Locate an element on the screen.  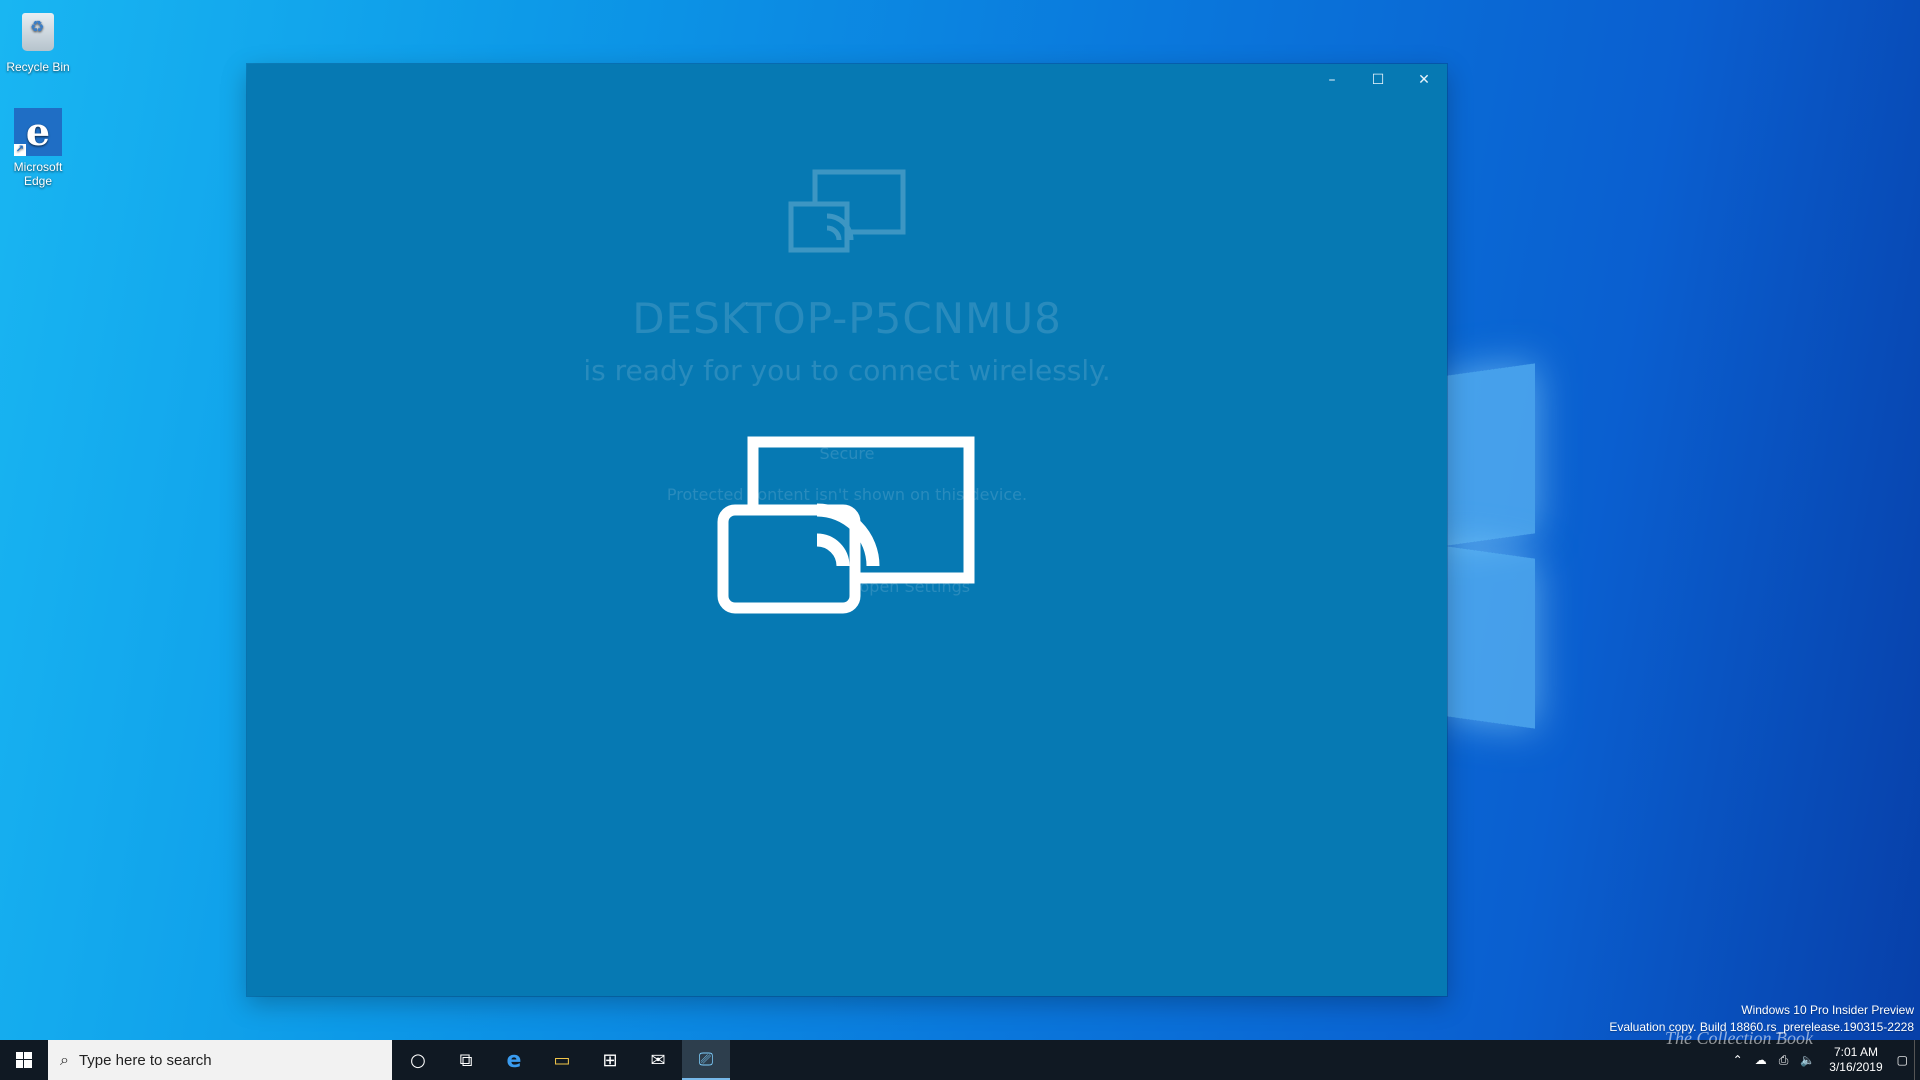
mail-button: ✉ is located at coordinates (658, 1060).